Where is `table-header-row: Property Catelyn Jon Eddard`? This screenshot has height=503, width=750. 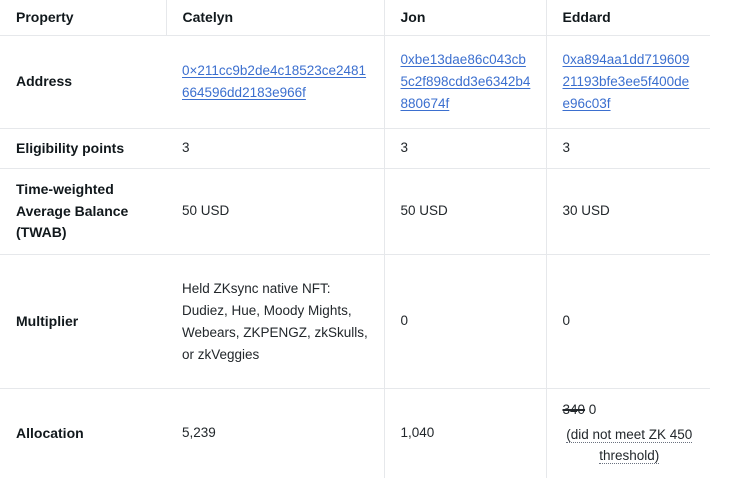 table-header-row: Property Catelyn Jon Eddard is located at coordinates (355, 18).